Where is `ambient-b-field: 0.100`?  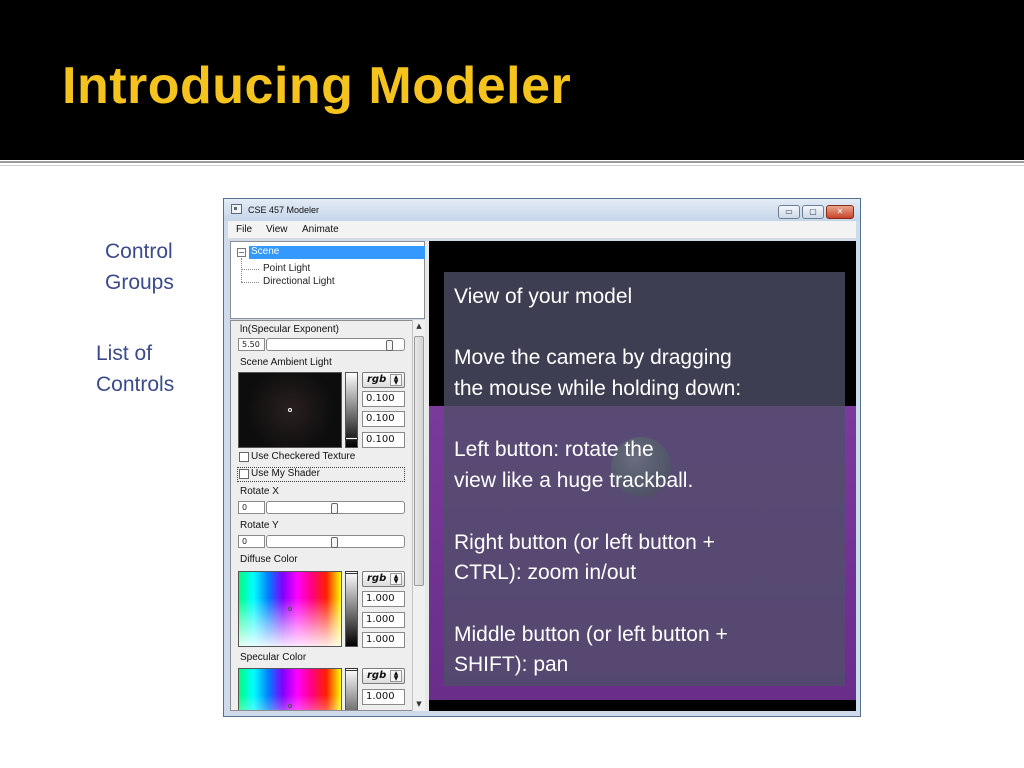
ambient-b-field: 0.100 is located at coordinates (383, 440).